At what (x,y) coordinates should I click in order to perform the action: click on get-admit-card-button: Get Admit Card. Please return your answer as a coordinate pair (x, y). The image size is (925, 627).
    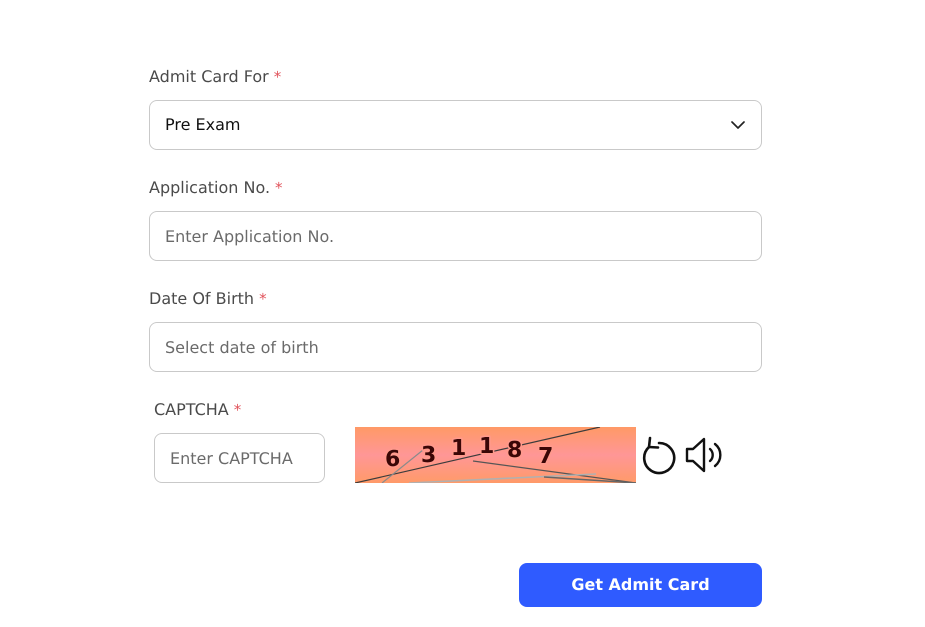
    Looking at the image, I should click on (640, 585).